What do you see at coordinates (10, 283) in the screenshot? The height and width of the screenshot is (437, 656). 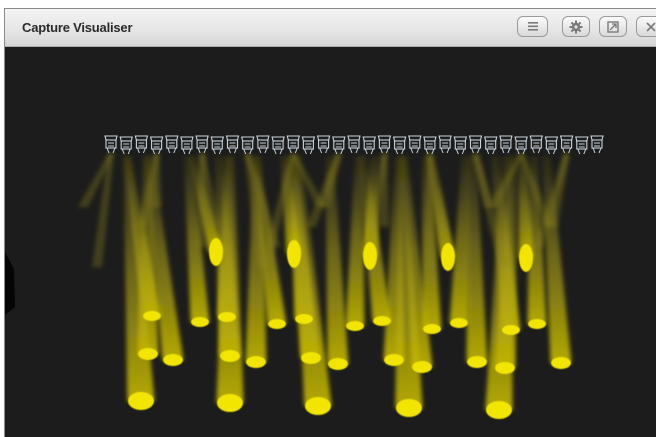 I see `scene-left-edge-shadow` at bounding box center [10, 283].